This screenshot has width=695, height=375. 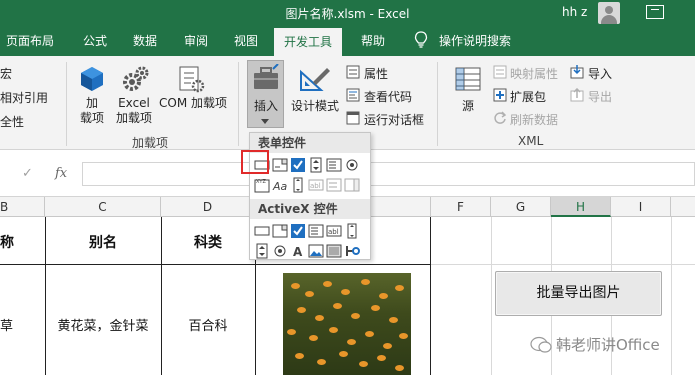 What do you see at coordinates (27, 173) in the screenshot?
I see `cancel-icon: ✓` at bounding box center [27, 173].